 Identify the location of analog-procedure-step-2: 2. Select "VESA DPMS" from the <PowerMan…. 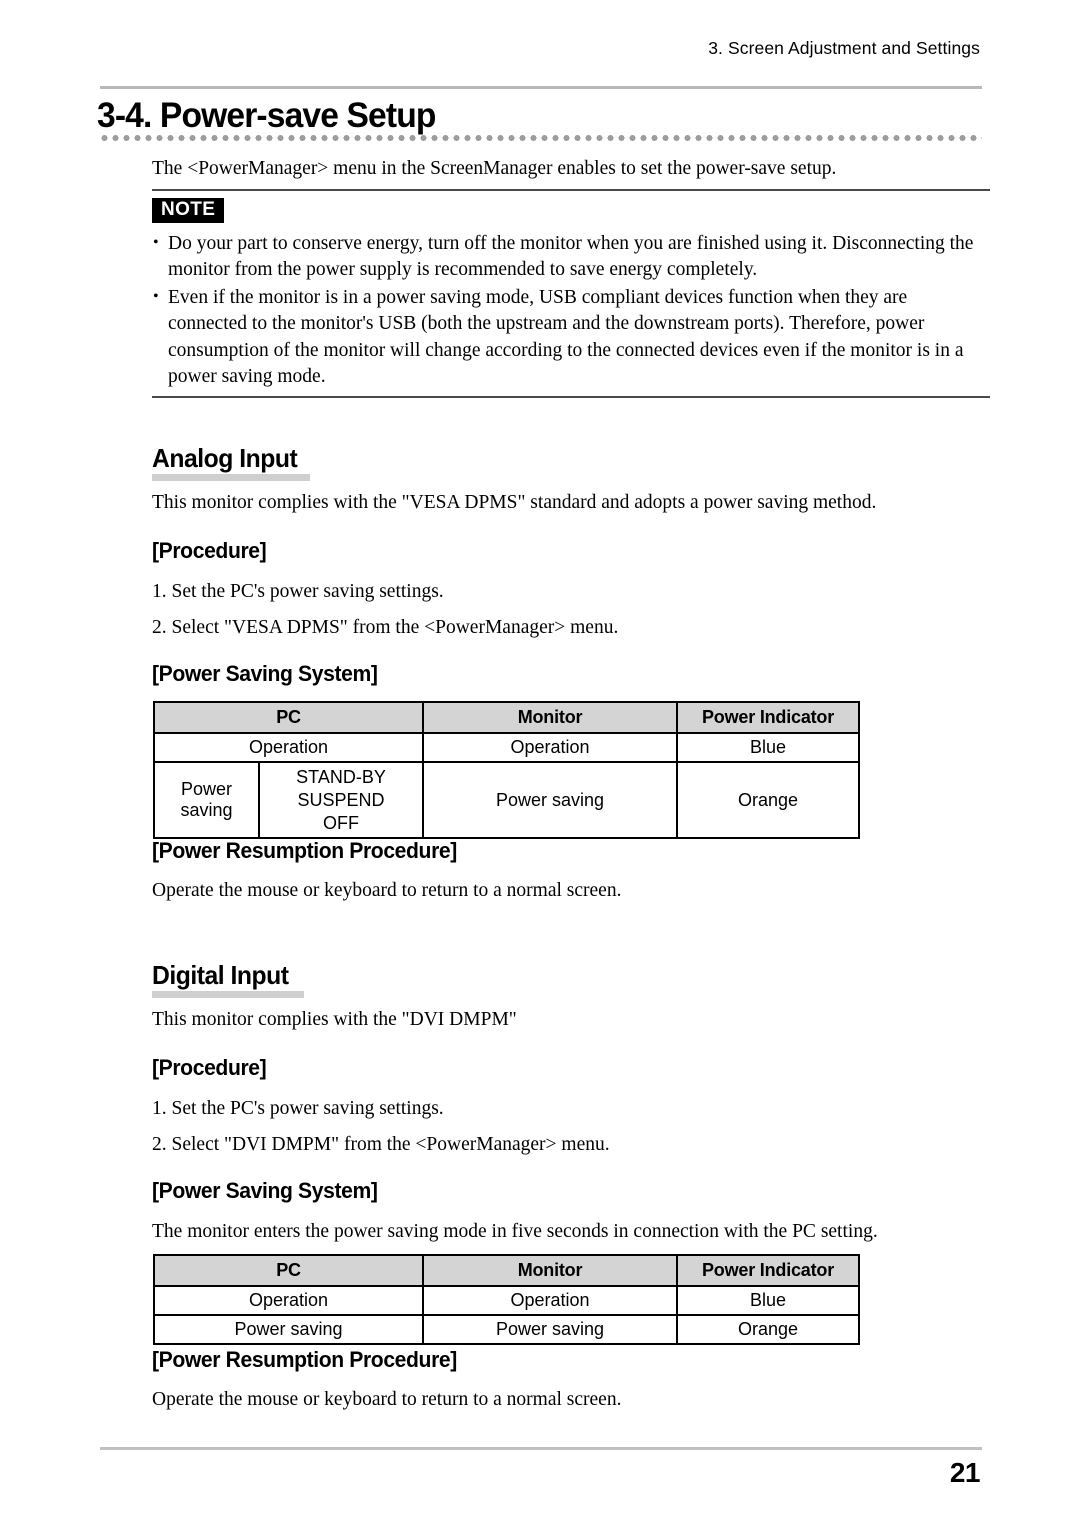
(385, 627).